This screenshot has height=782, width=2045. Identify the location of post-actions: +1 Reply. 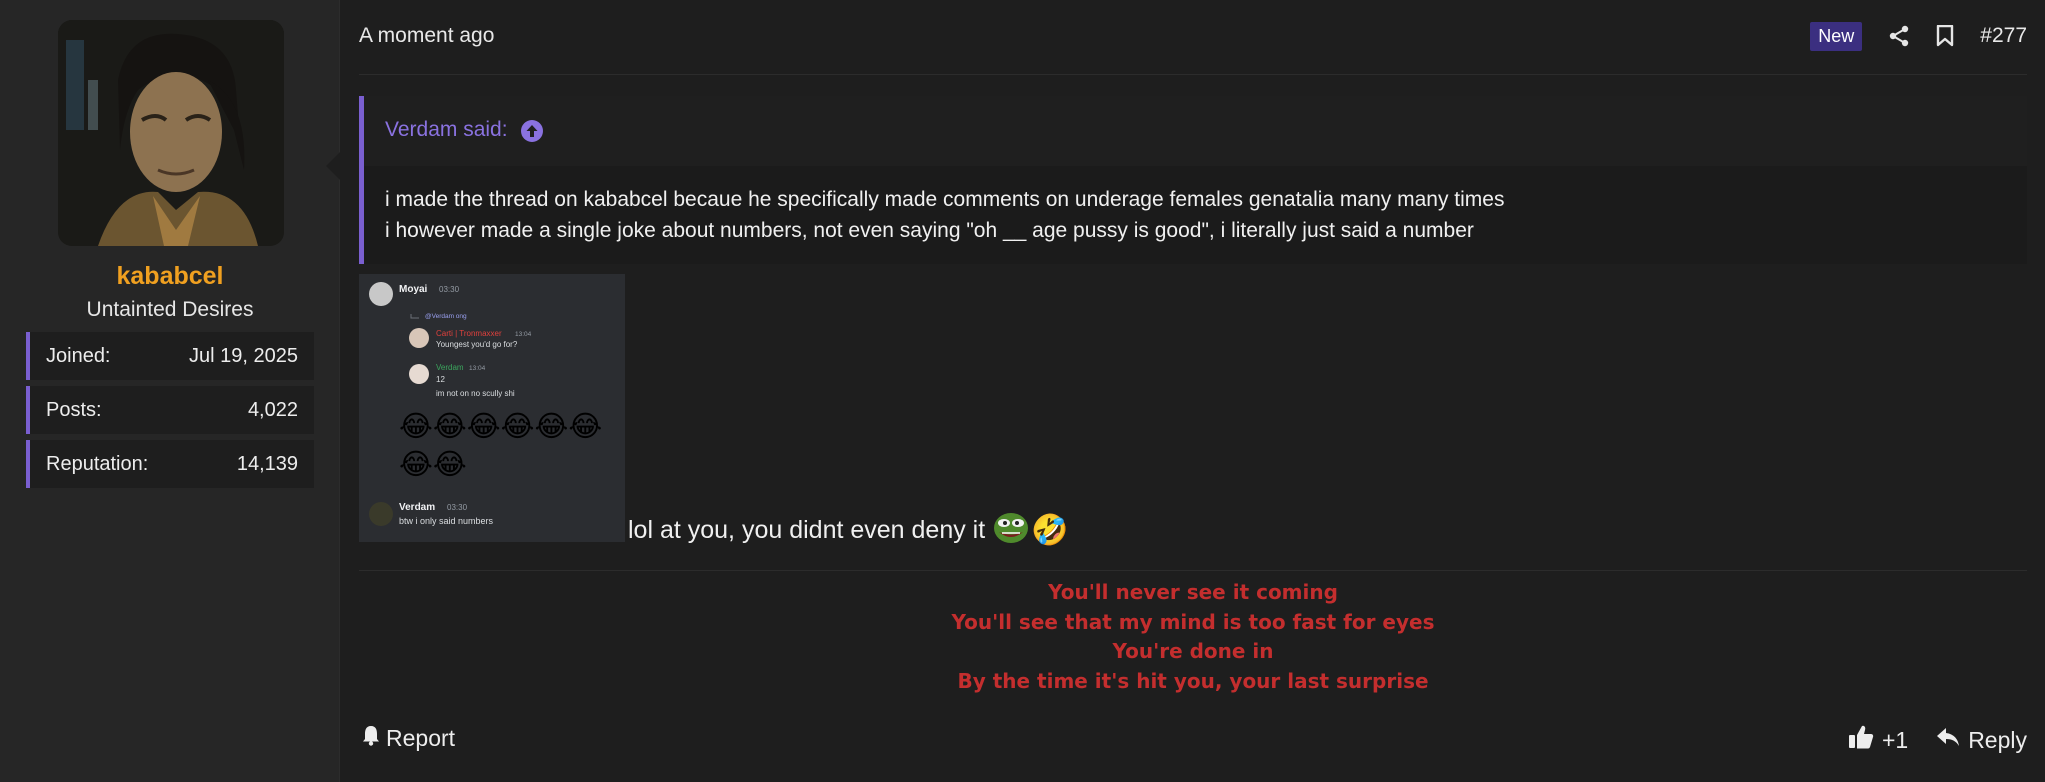
(1937, 740).